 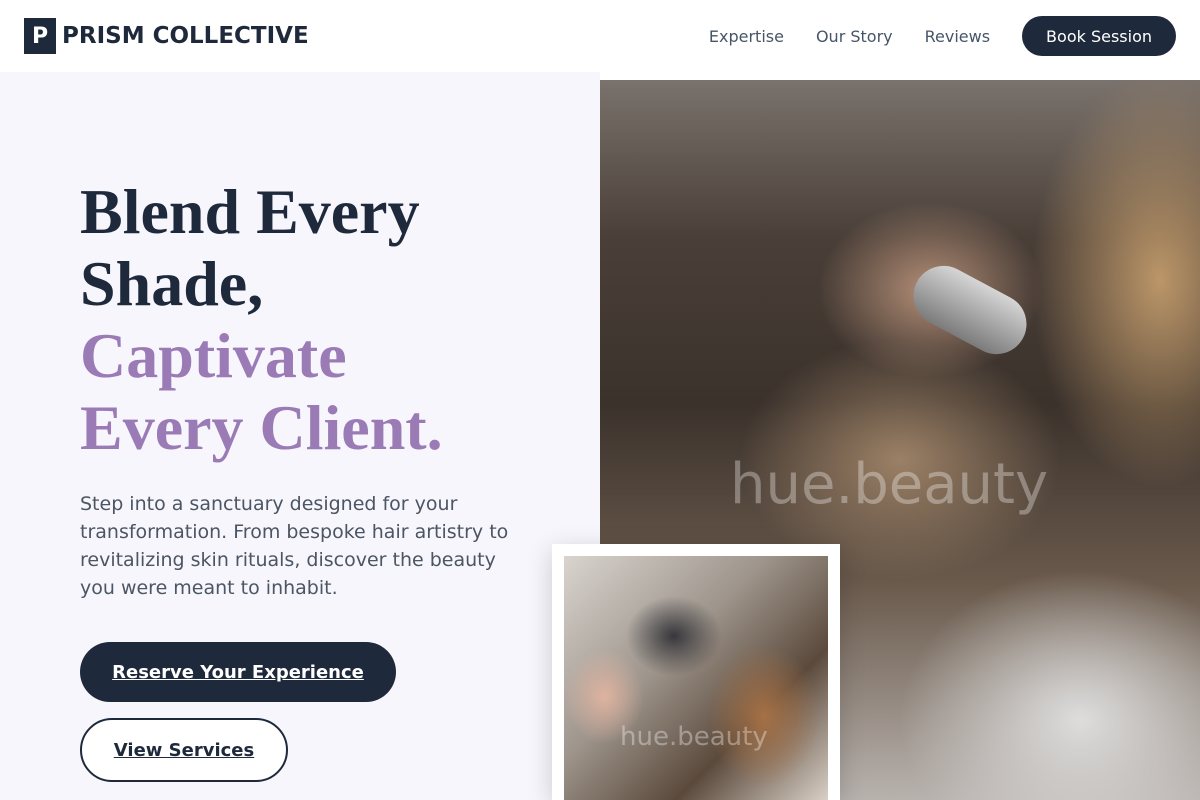 What do you see at coordinates (250, 211) in the screenshot?
I see `headline-line-1: Blend Every` at bounding box center [250, 211].